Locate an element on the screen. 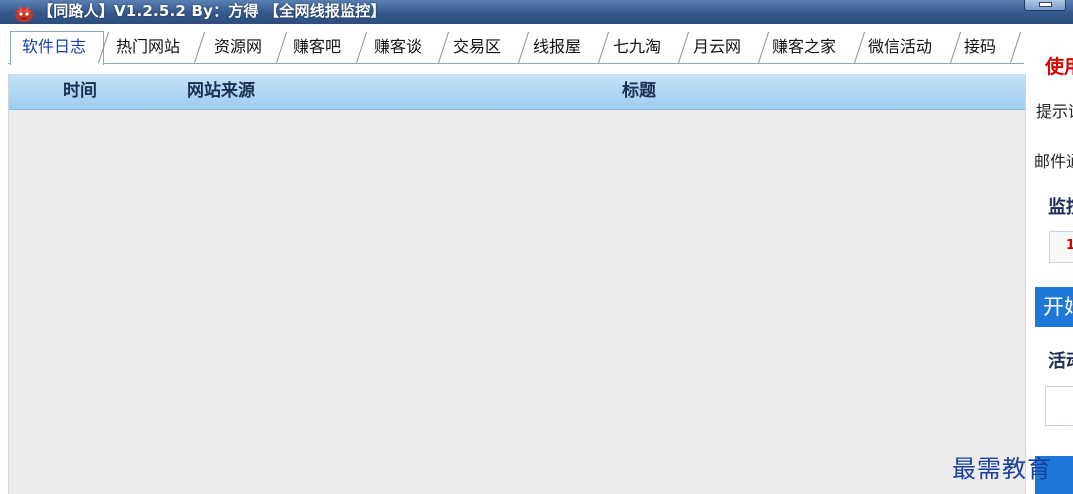  tab-zhuanke-tan: 赚客谈 is located at coordinates (396, 47).